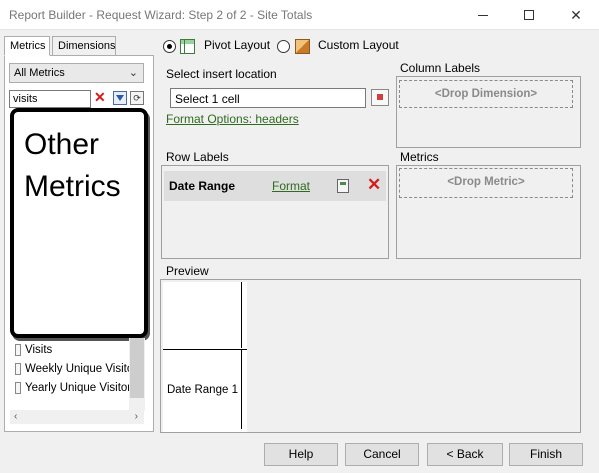  I want to click on close-button: ✕, so click(576, 15).